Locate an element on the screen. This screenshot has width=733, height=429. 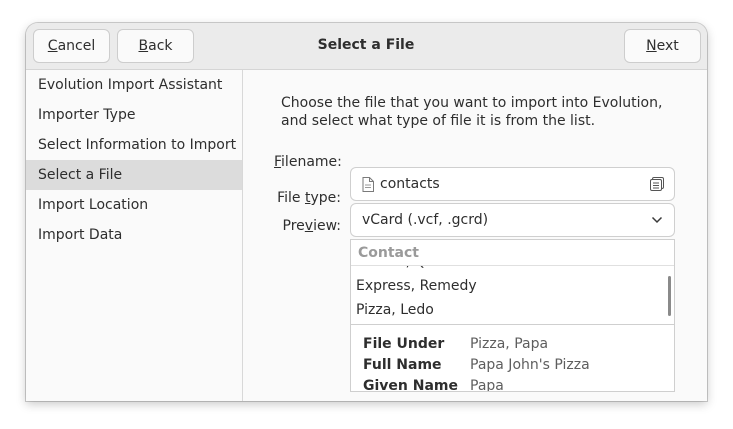
list-item: Express, Remedy is located at coordinates (512, 286).